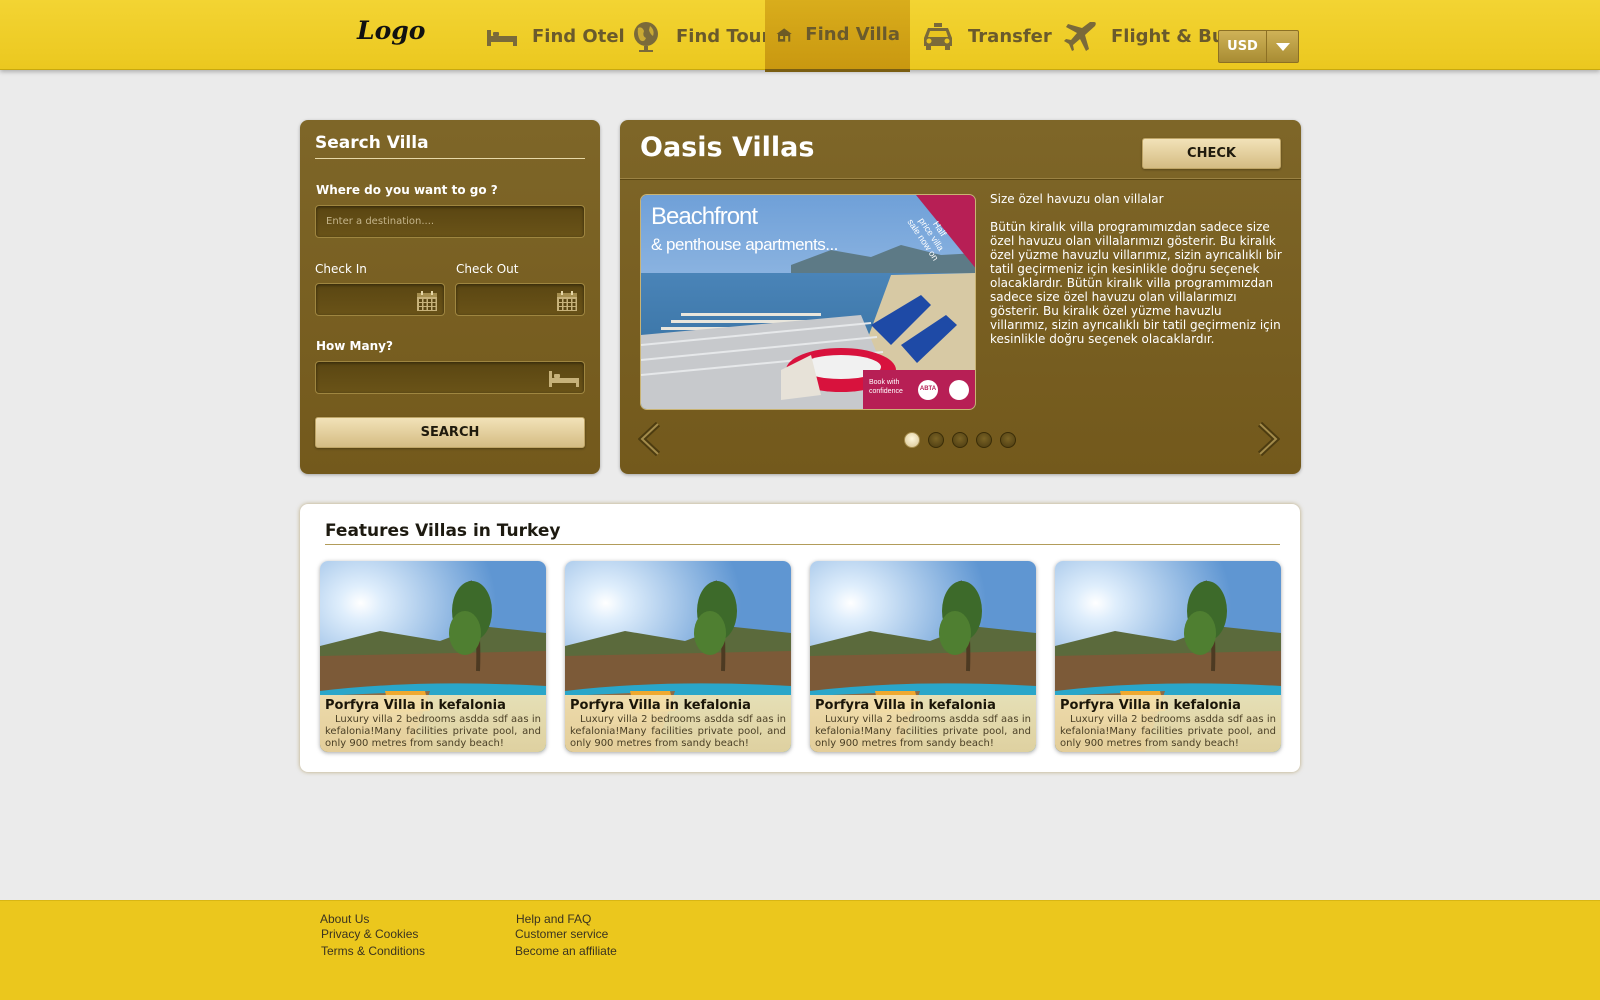 This screenshot has height=1000, width=1600. I want to click on chevron-down-icon, so click(1282, 46).